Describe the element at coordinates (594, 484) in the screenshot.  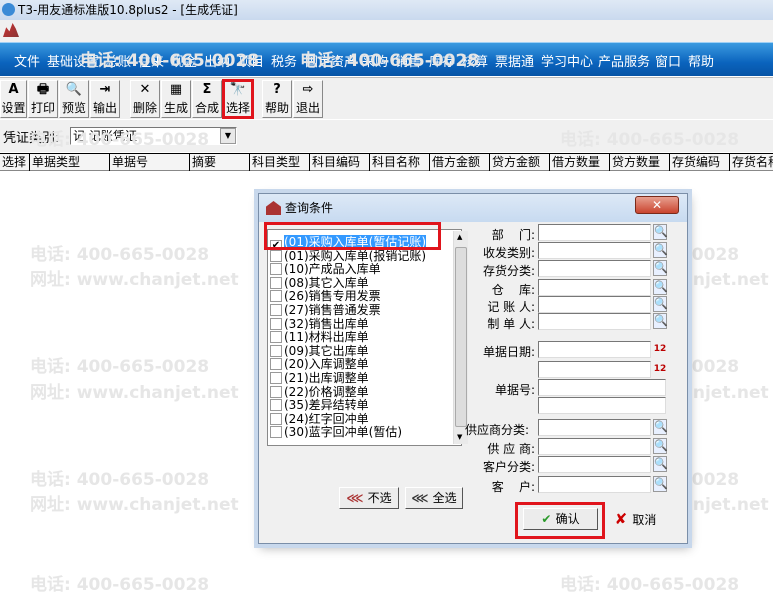
I see `customer-input` at that location.